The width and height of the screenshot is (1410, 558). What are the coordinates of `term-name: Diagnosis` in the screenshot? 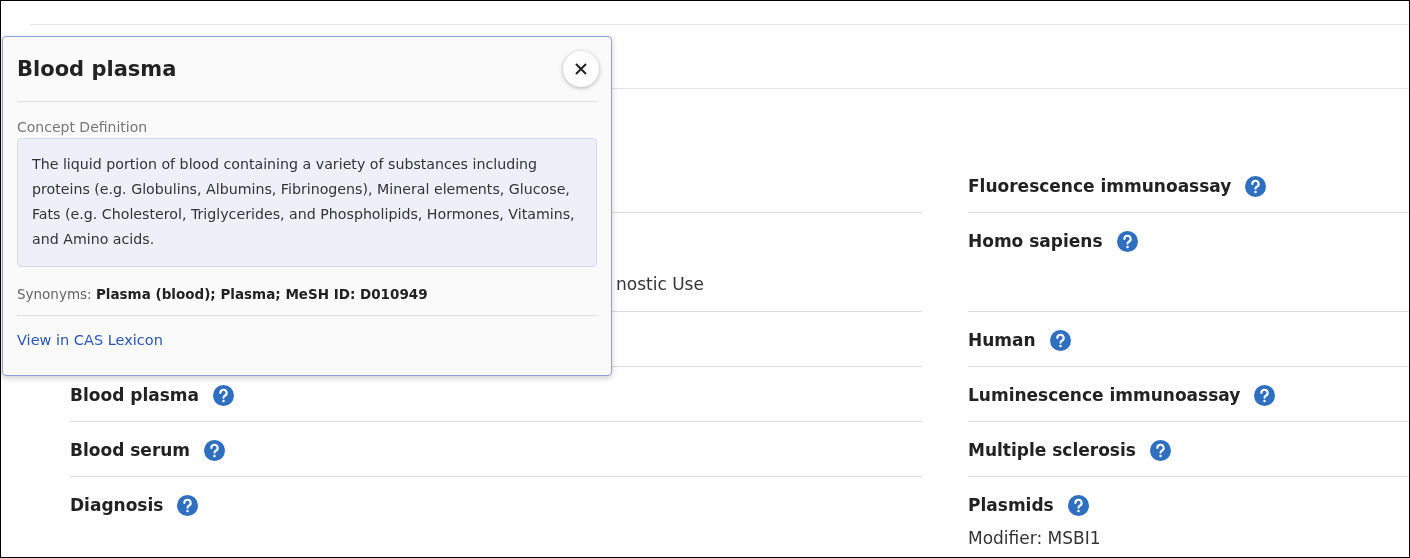 It's located at (117, 505).